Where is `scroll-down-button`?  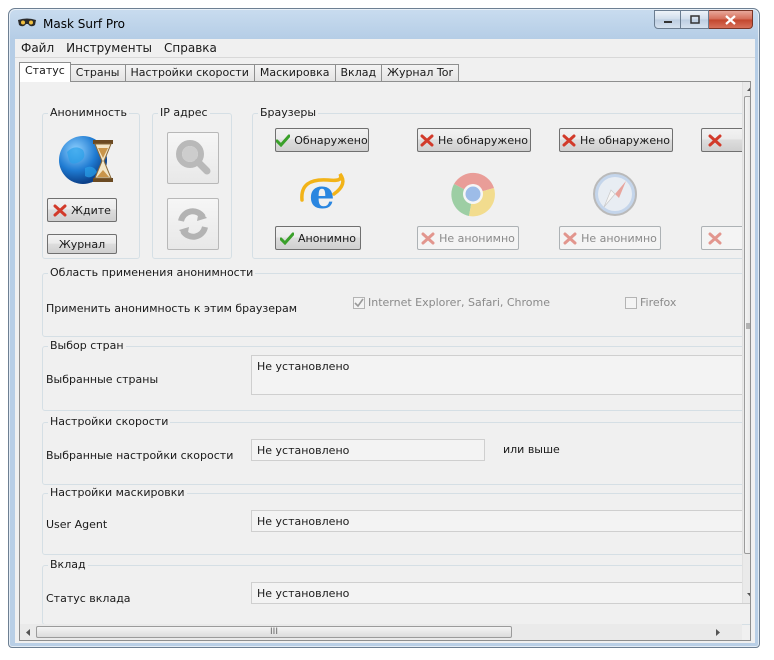 scroll-down-button is located at coordinates (746, 595).